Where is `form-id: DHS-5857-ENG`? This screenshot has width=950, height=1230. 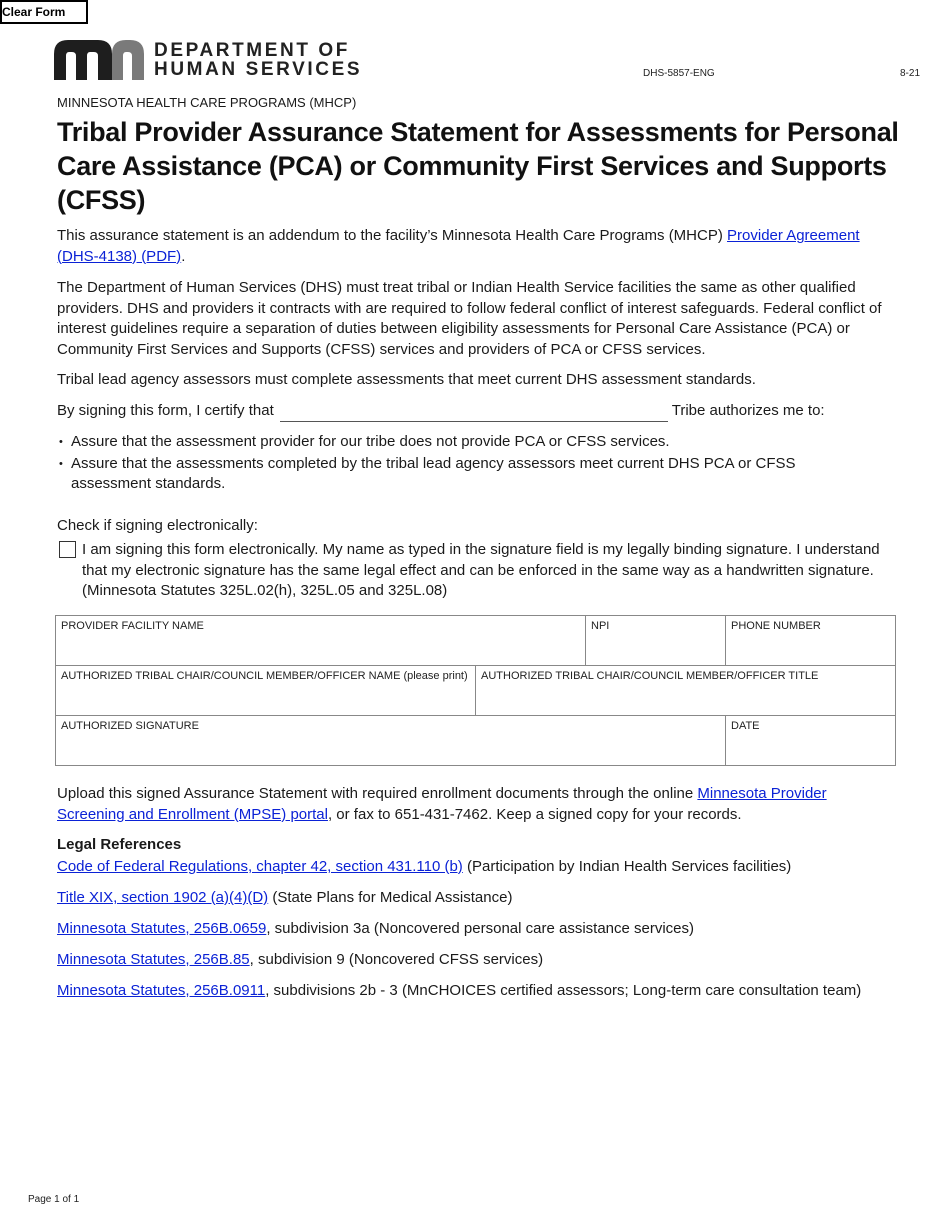 form-id: DHS-5857-ENG is located at coordinates (679, 73).